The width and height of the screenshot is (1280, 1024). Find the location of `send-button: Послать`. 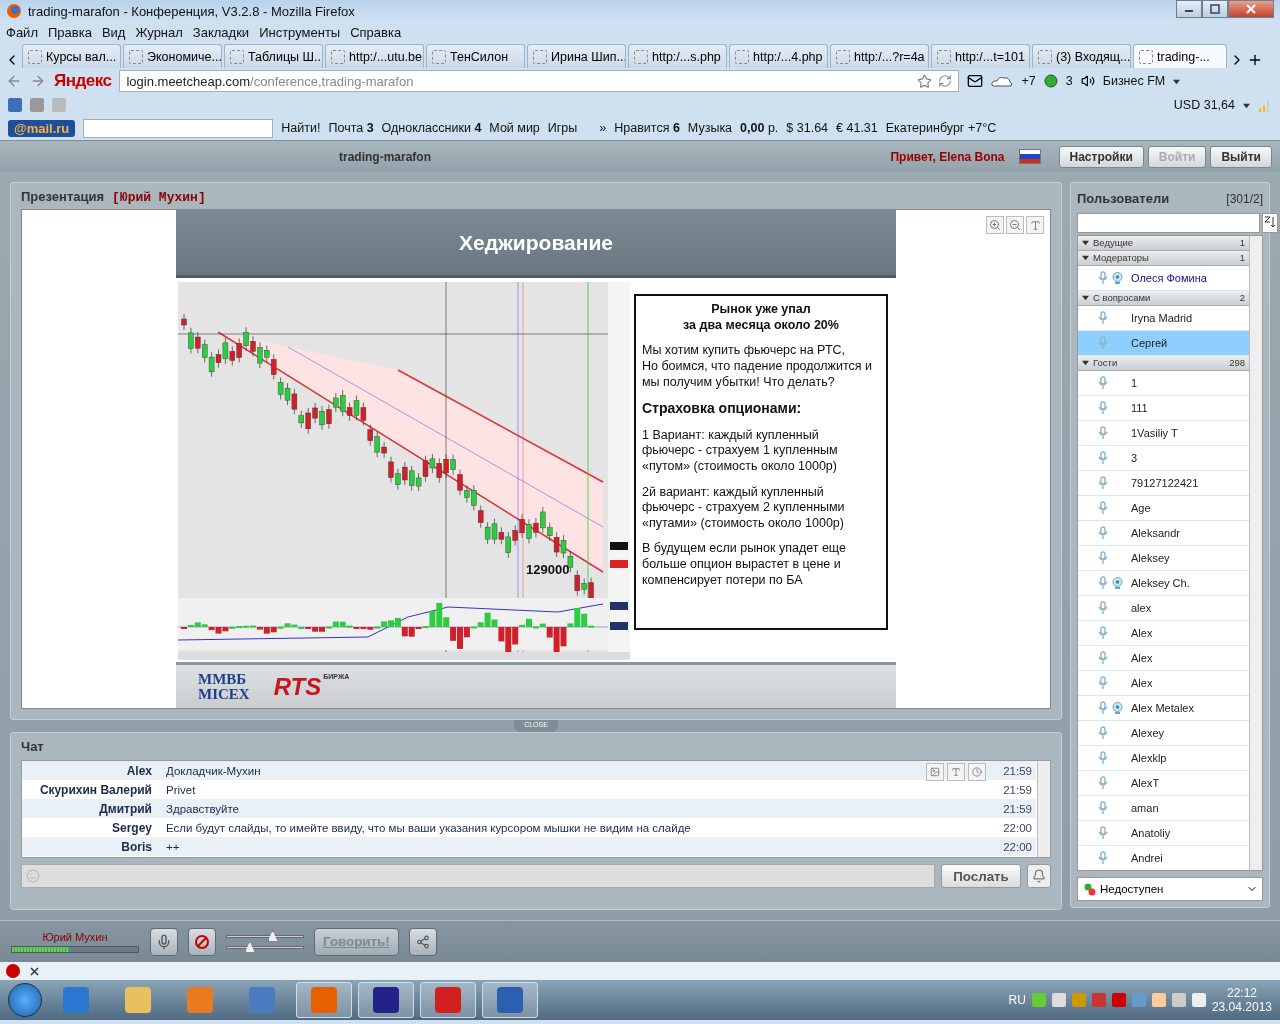

send-button: Послать is located at coordinates (981, 876).